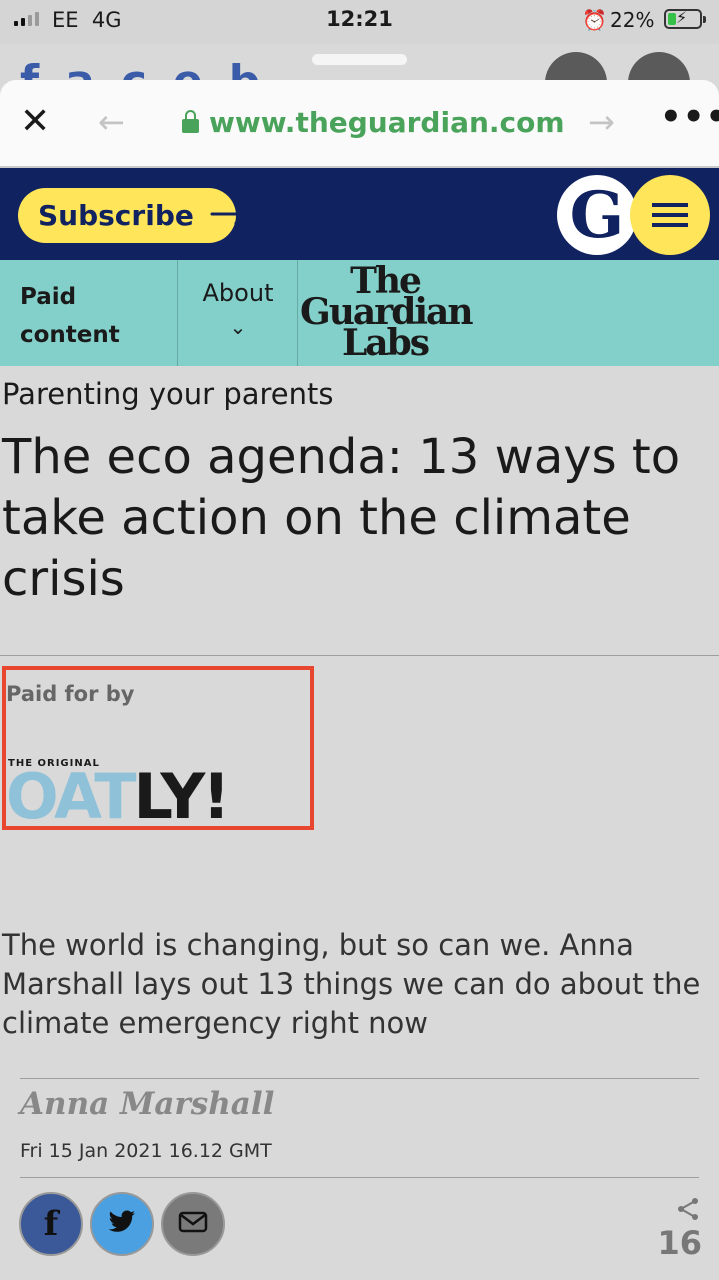 The width and height of the screenshot is (719, 1280). What do you see at coordinates (146, 1151) in the screenshot?
I see `publish-date: Fri 15 Jan 2021 16.12 GMT` at bounding box center [146, 1151].